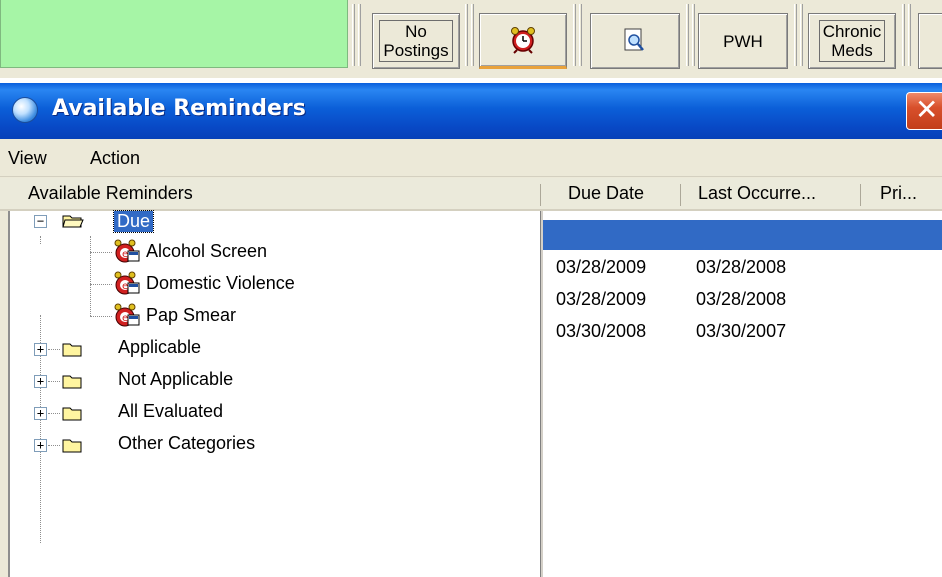 The height and width of the screenshot is (577, 942). I want to click on top-toolbar: No Postings PWH Chronic Meds, so click(471, 39).